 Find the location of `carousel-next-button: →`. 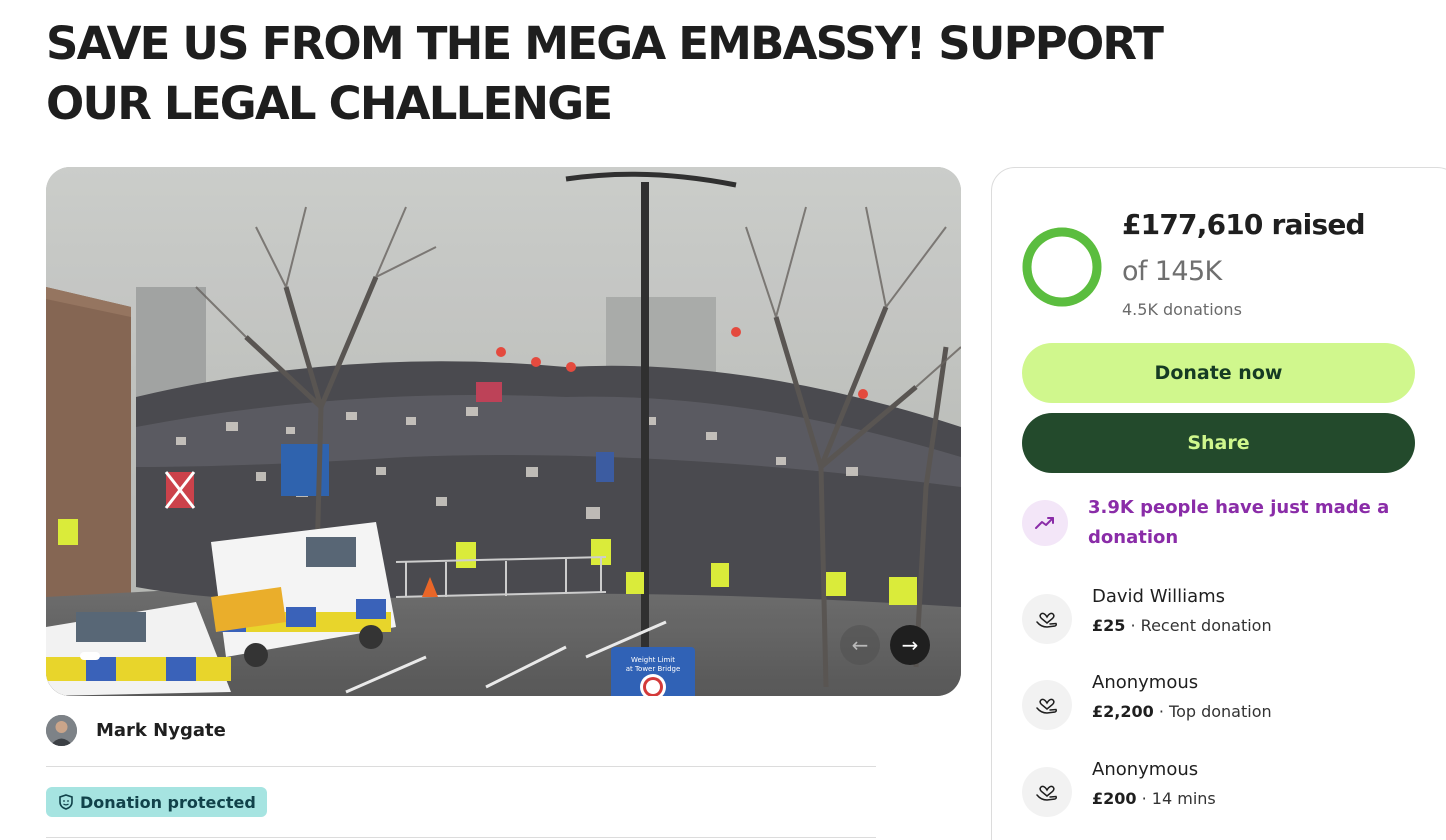

carousel-next-button: → is located at coordinates (910, 645).